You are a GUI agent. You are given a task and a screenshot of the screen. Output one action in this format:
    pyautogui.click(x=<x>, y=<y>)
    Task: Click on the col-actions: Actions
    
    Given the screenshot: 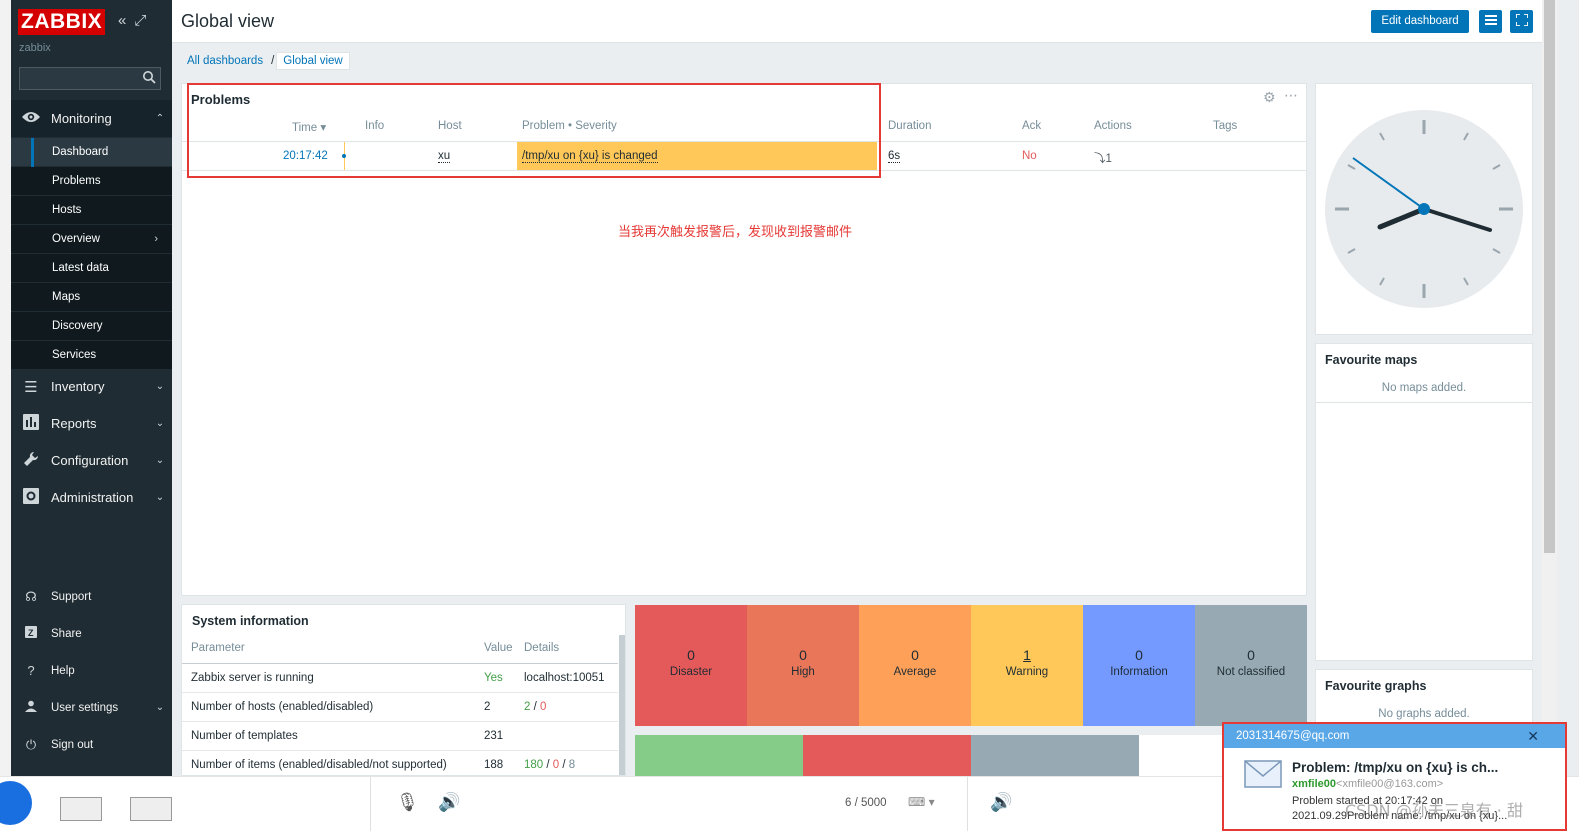 What is the action you would take?
    pyautogui.click(x=1113, y=126)
    